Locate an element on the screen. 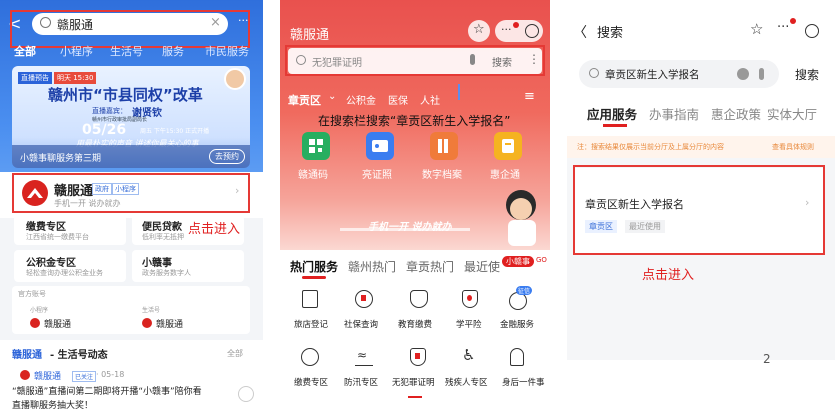 This screenshot has height=420, width=835. search-icon is located at coordinates (594, 73).